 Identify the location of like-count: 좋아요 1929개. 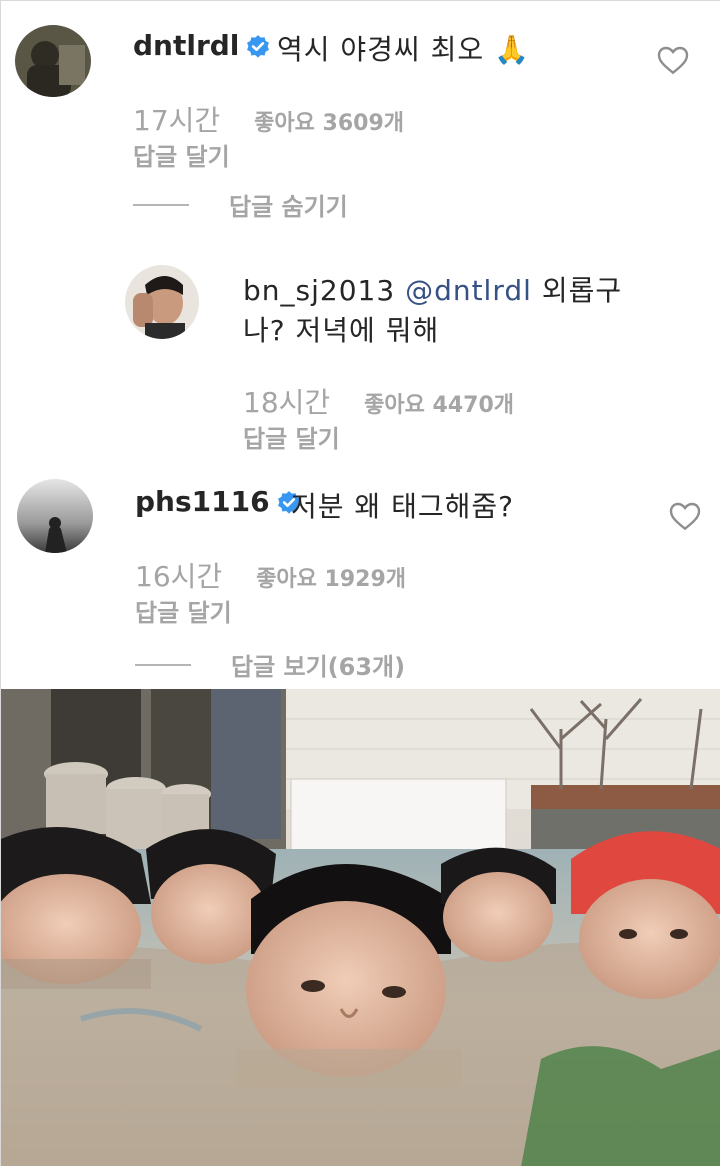
(331, 579).